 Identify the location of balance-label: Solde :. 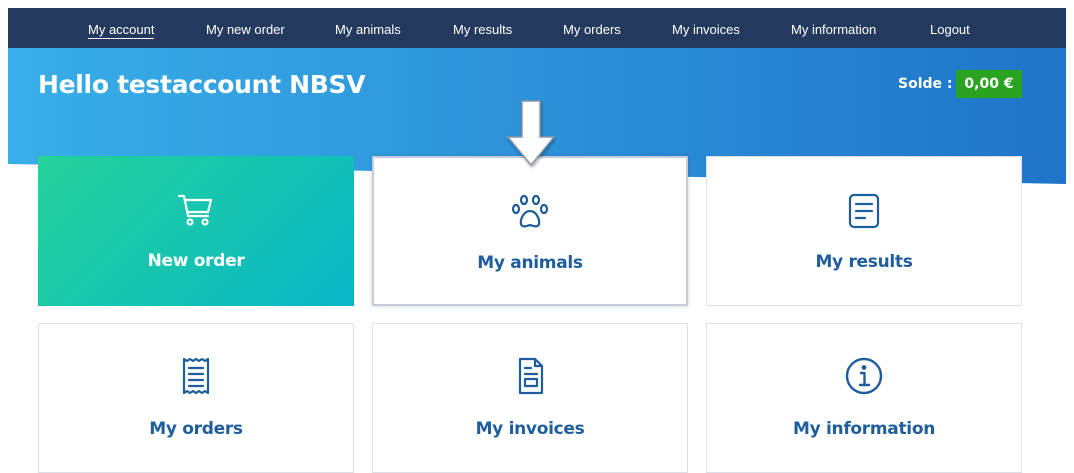
(925, 84).